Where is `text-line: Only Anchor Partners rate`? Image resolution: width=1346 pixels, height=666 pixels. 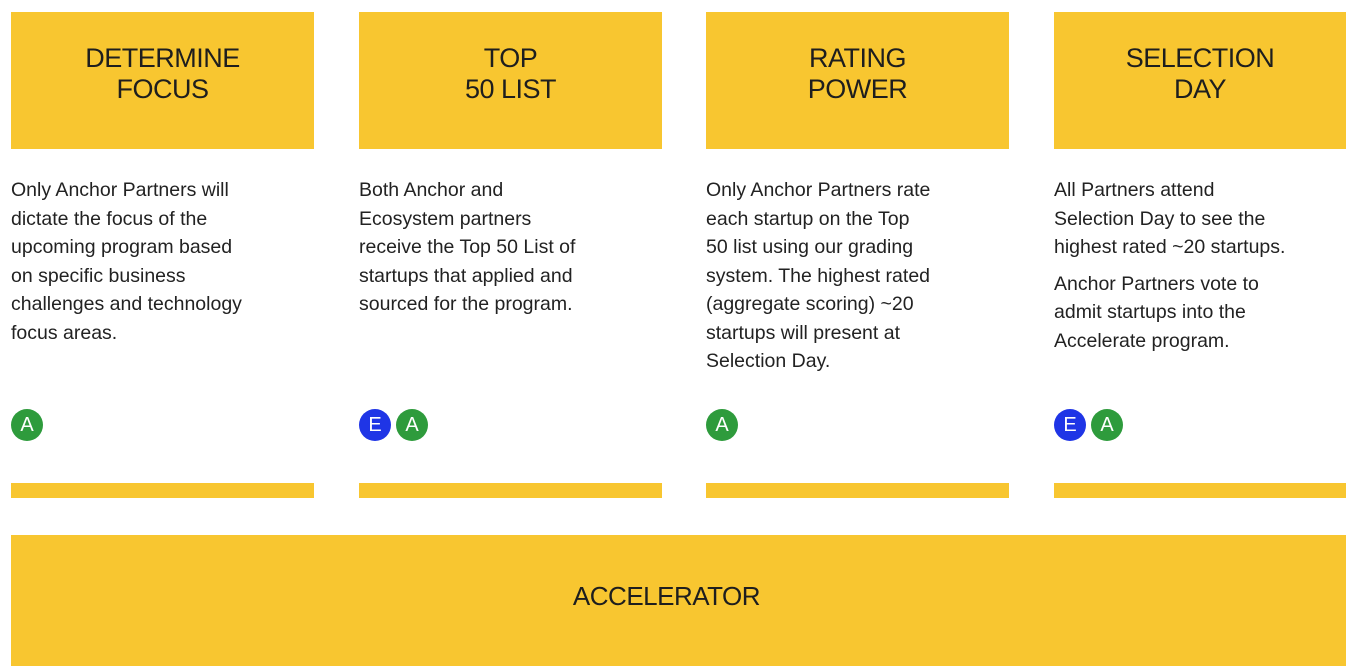
text-line: Only Anchor Partners rate is located at coordinates (818, 190).